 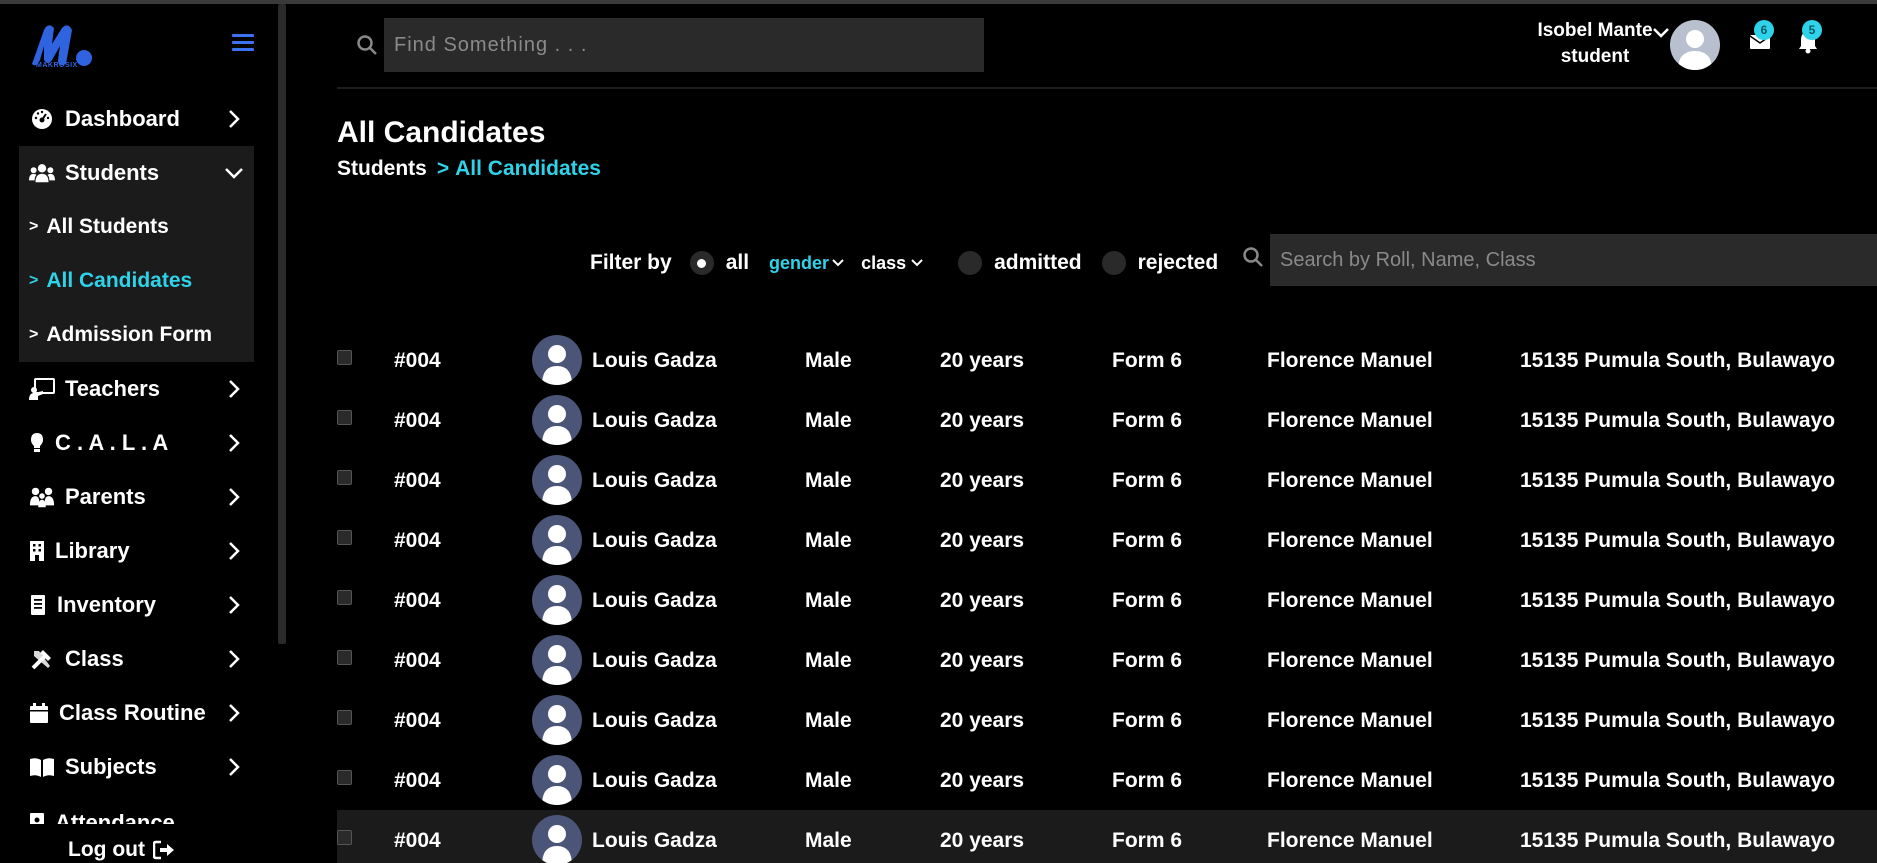 What do you see at coordinates (136, 119) in the screenshot?
I see `sidebar-item-dashboard: Dashboard` at bounding box center [136, 119].